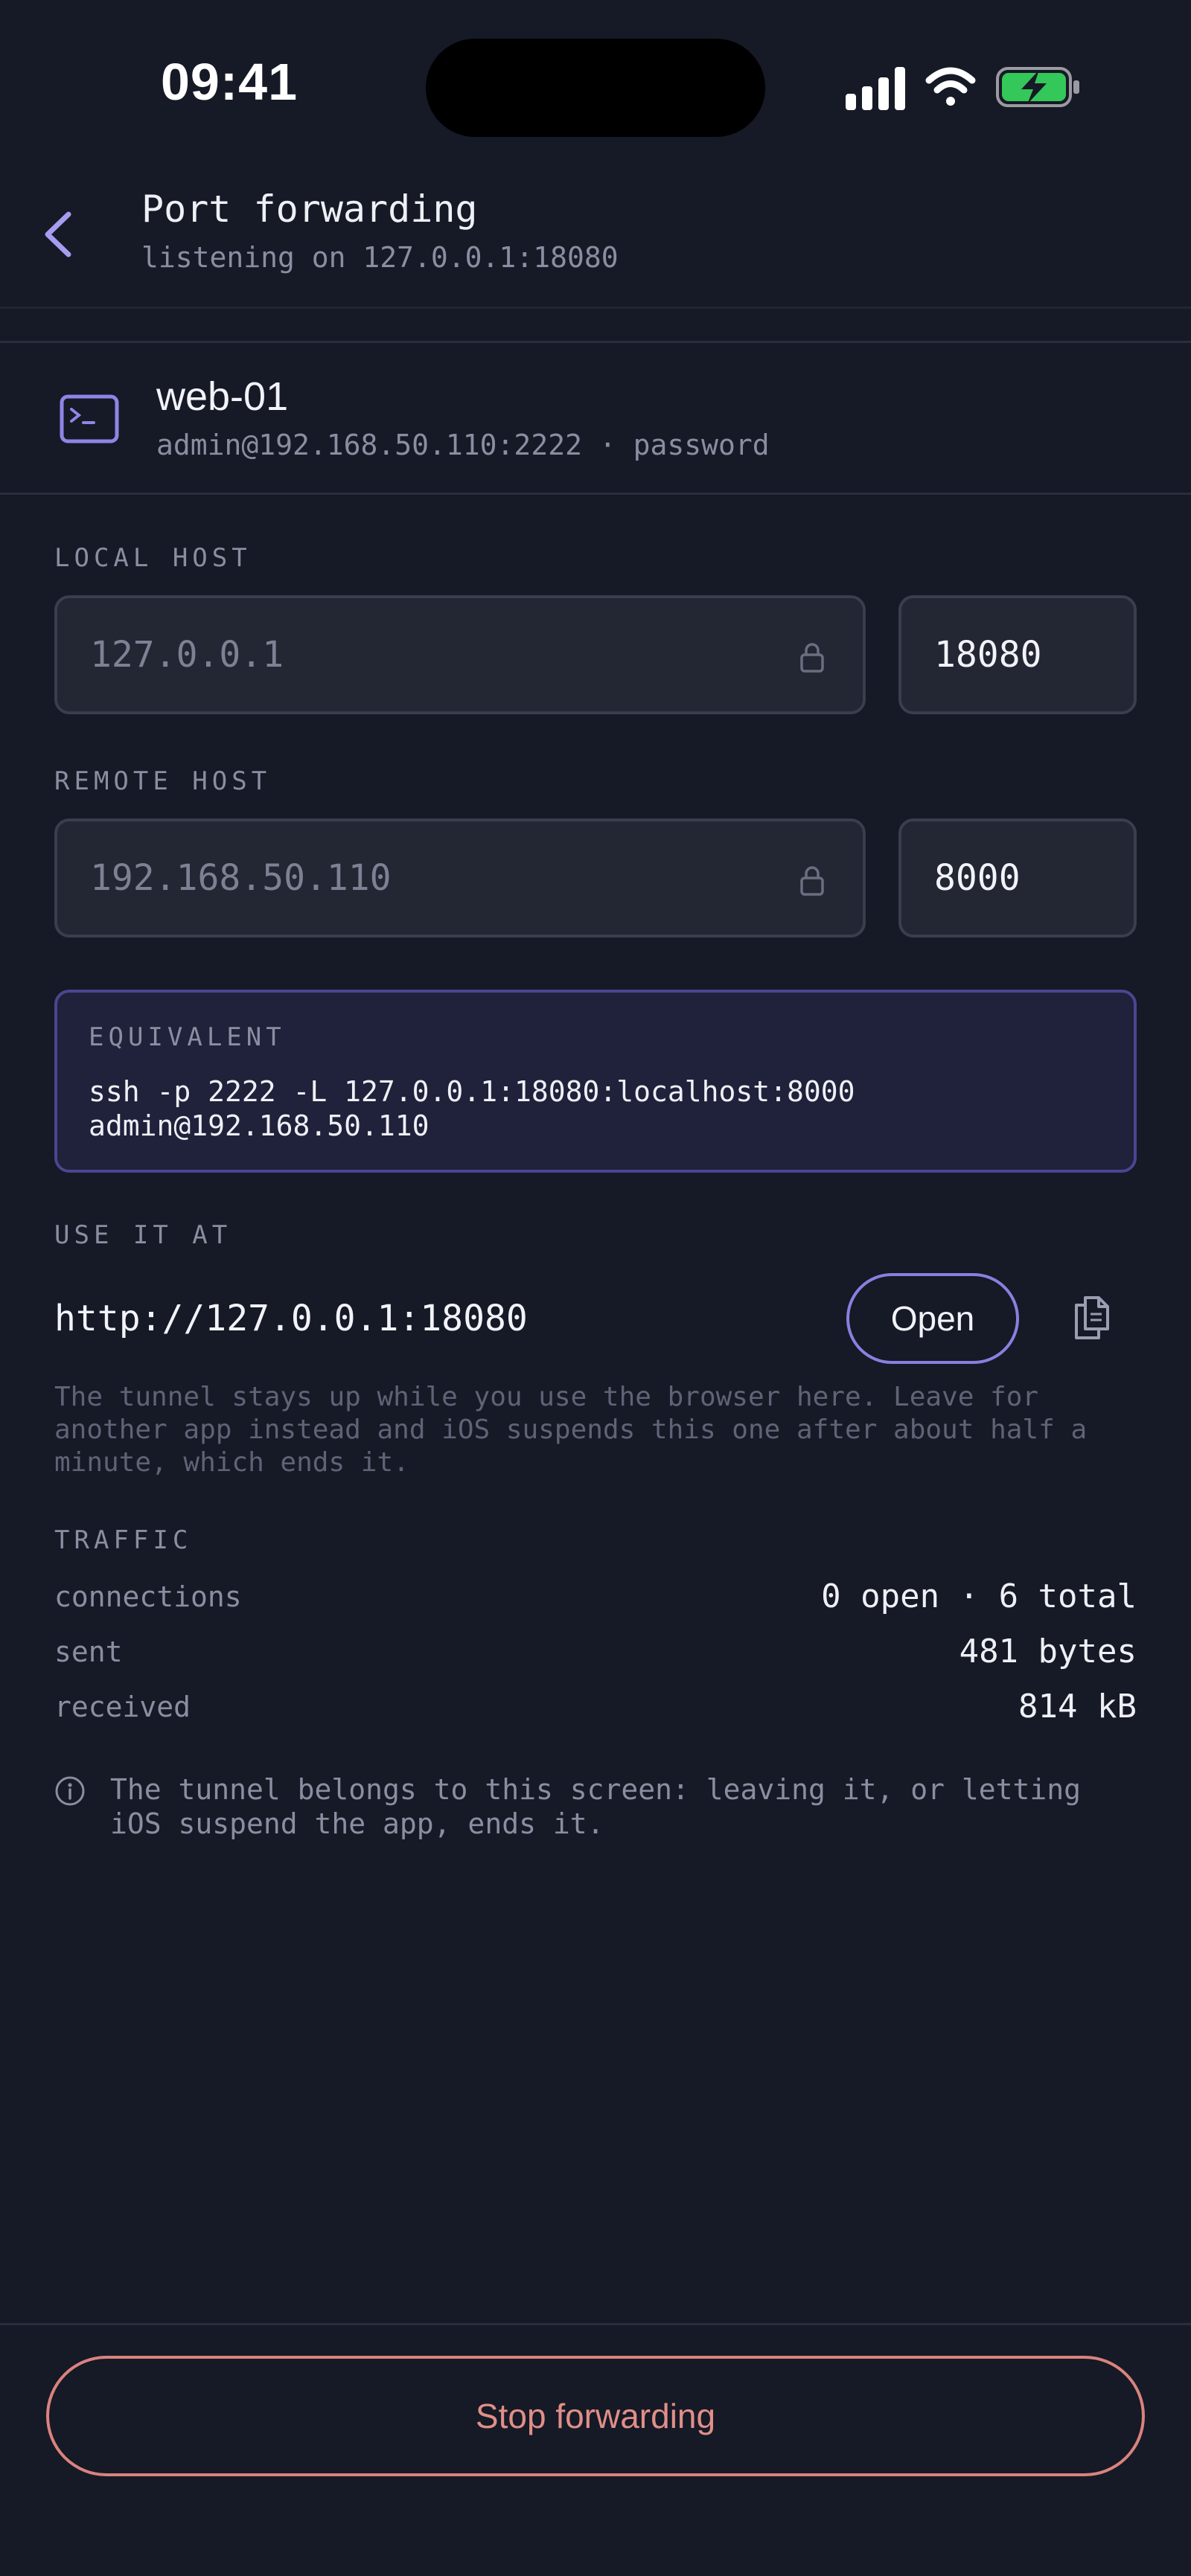 The image size is (1191, 2576). Describe the element at coordinates (291, 1318) in the screenshot. I see `tunnel-url: http://127.0.0.1:18080` at that location.